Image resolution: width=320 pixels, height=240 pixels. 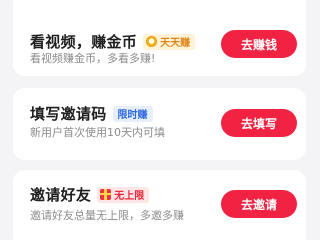 I want to click on task-title-row: 填写邀请码 限时赚, so click(x=91, y=113).